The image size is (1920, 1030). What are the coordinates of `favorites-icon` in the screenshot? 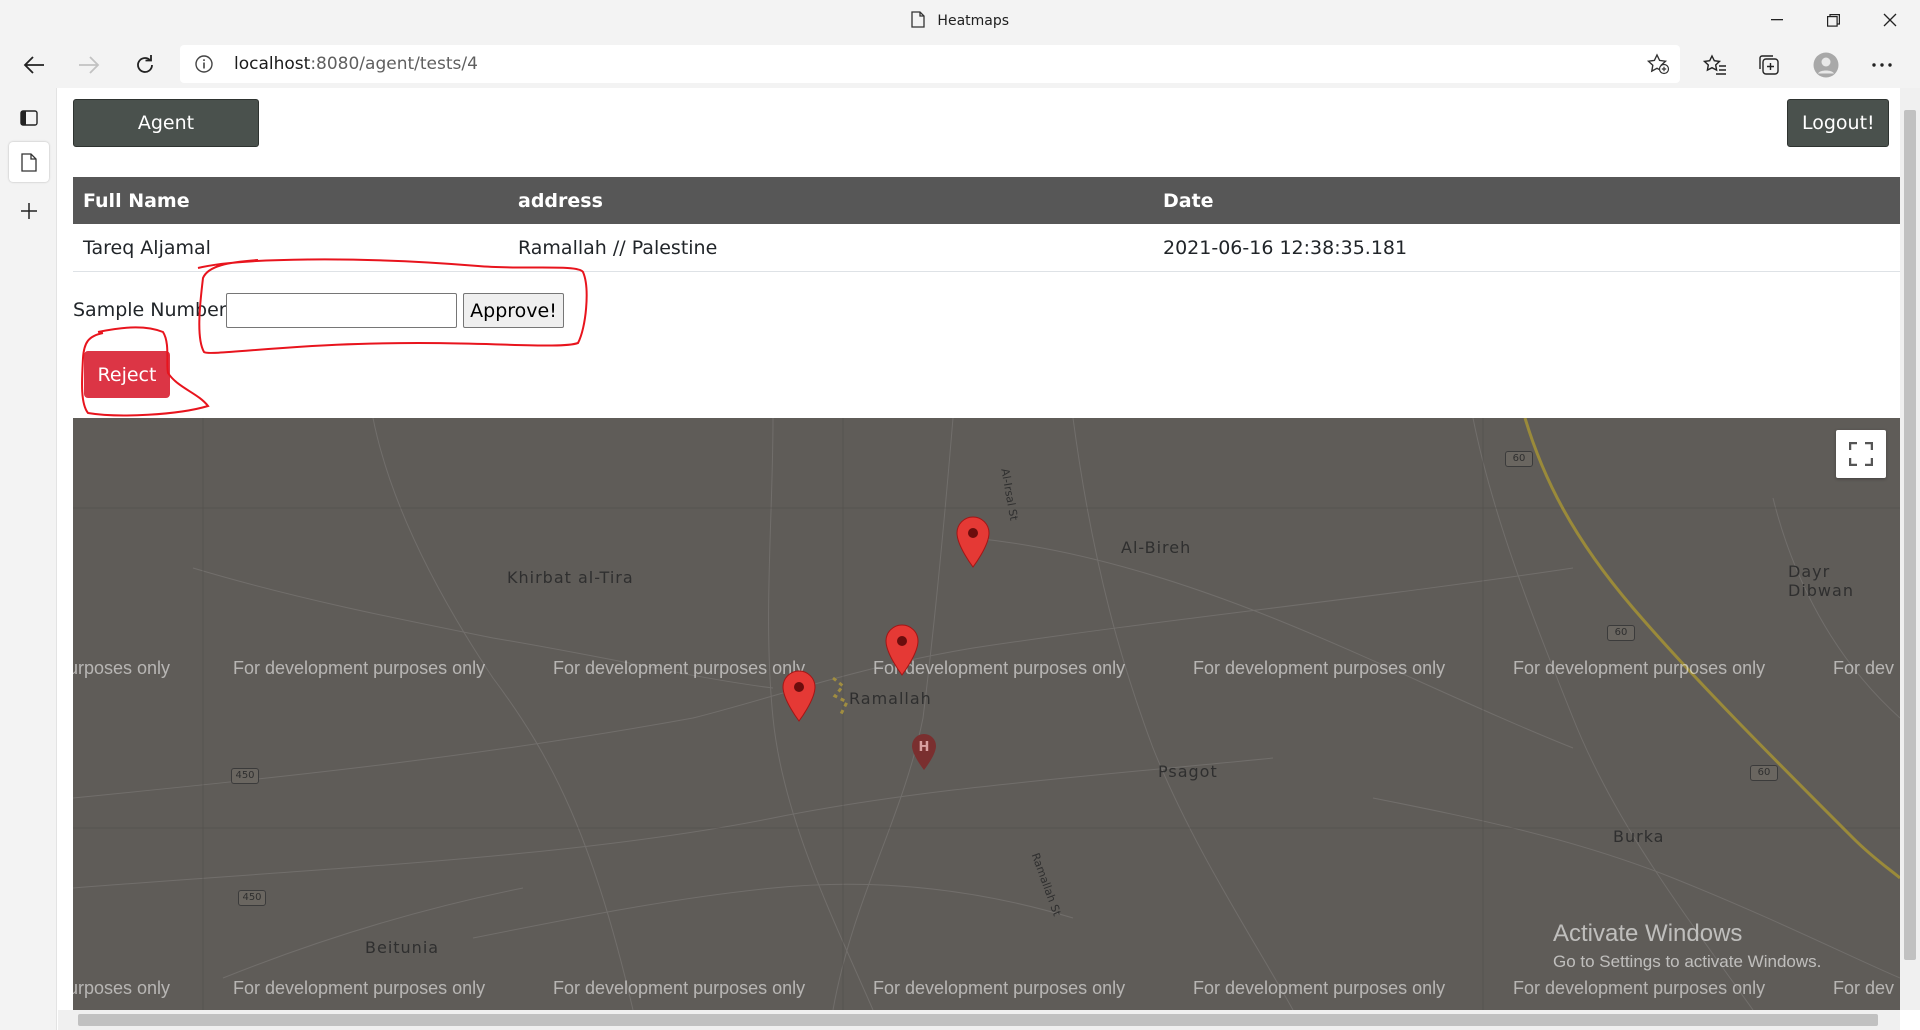 It's located at (1714, 64).